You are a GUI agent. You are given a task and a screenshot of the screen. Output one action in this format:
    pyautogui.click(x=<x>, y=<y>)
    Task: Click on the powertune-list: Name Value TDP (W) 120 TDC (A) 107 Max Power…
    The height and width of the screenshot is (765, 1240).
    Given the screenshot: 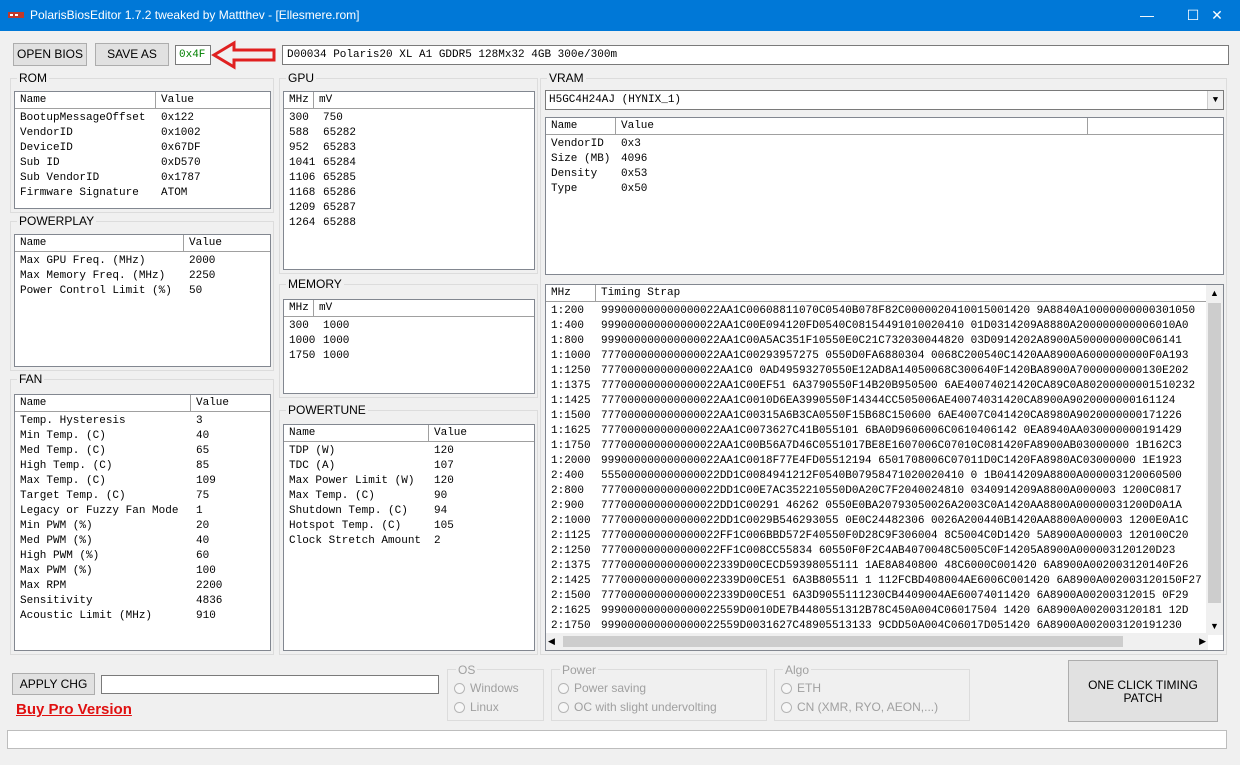 What is the action you would take?
    pyautogui.click(x=409, y=537)
    